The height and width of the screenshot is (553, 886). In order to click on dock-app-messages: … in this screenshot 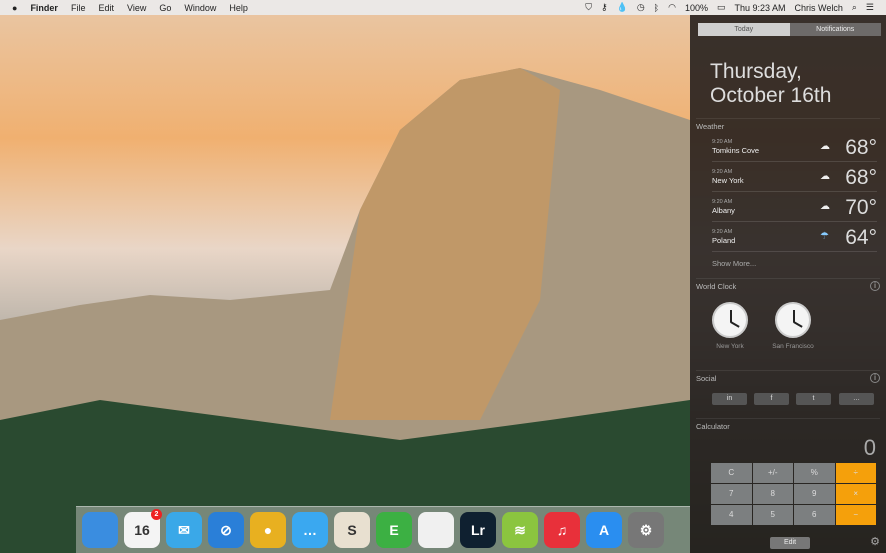, I will do `click(310, 530)`.